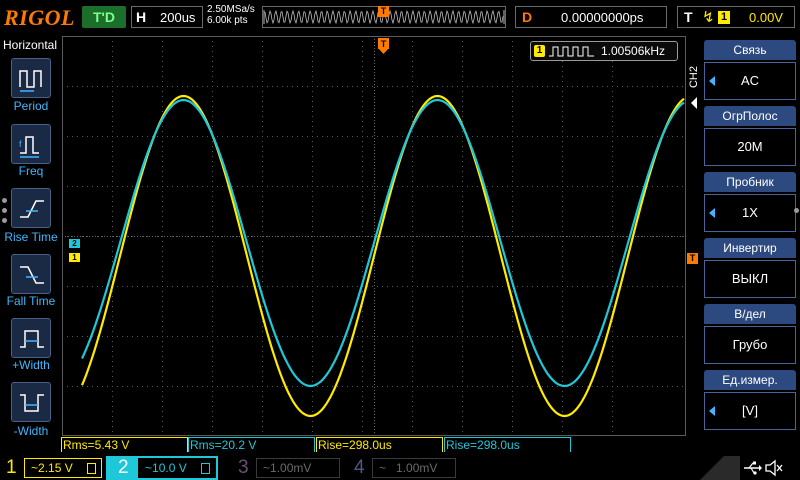  What do you see at coordinates (750, 116) in the screenshot?
I see `bandwidth-header: ОгрПолос` at bounding box center [750, 116].